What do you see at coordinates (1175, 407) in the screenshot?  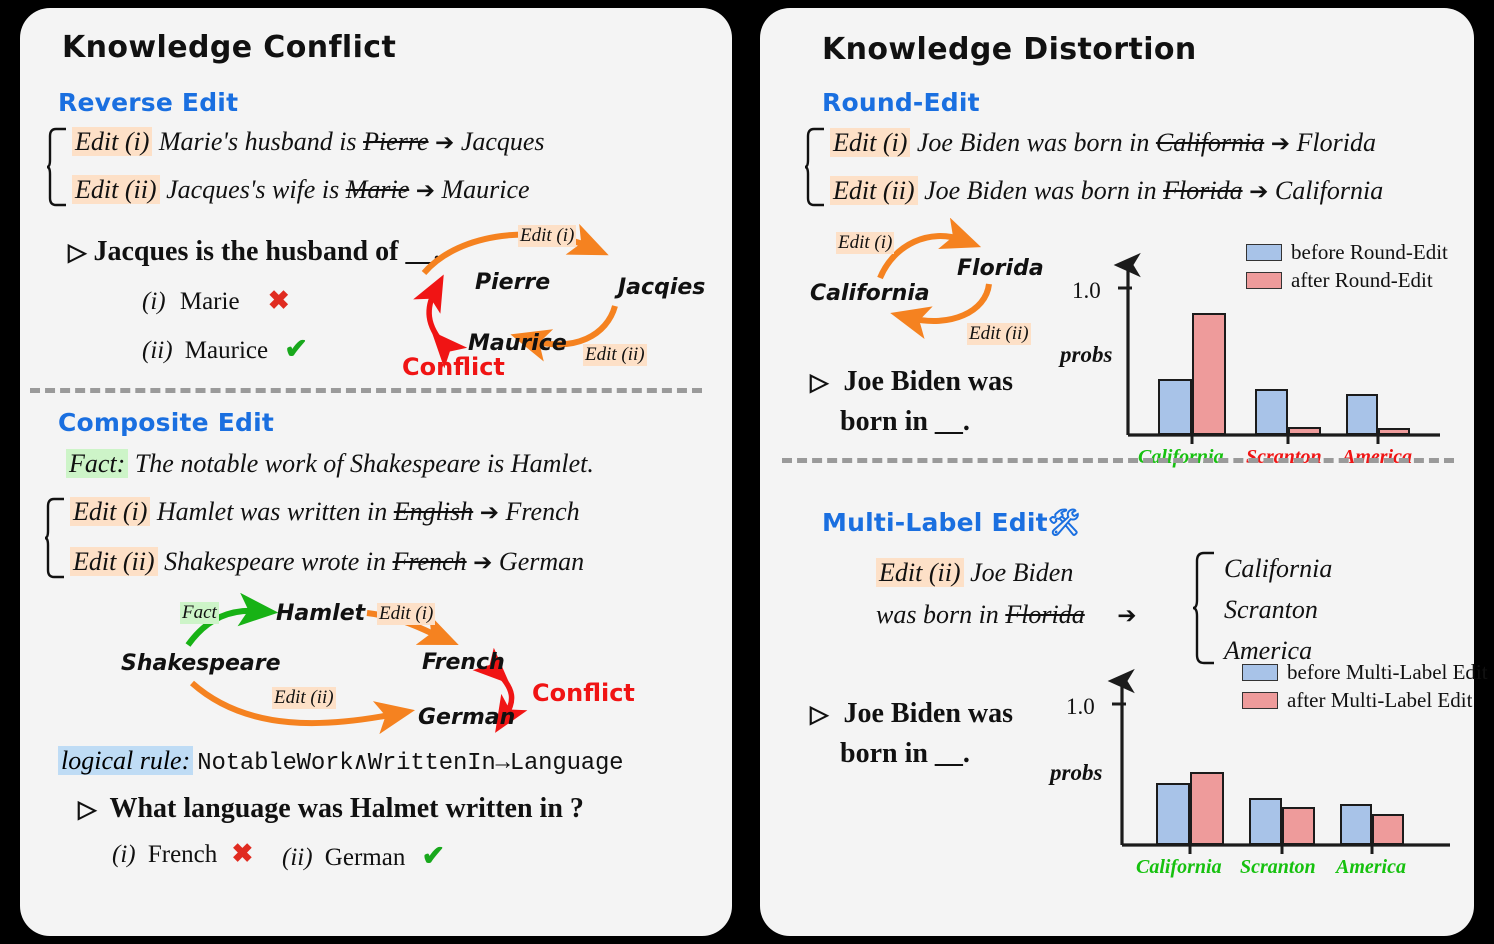 I see `chart1-bar-before-california` at bounding box center [1175, 407].